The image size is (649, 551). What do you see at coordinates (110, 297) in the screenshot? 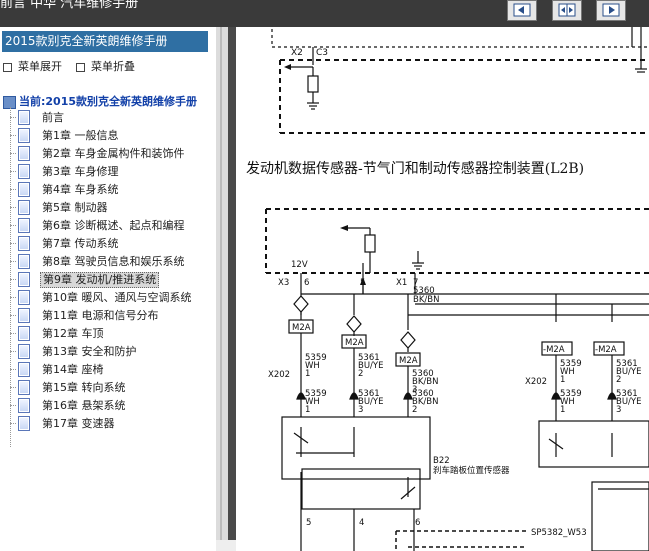
I see `tree-item: 第10章 暖风、通风与空调系统` at bounding box center [110, 297].